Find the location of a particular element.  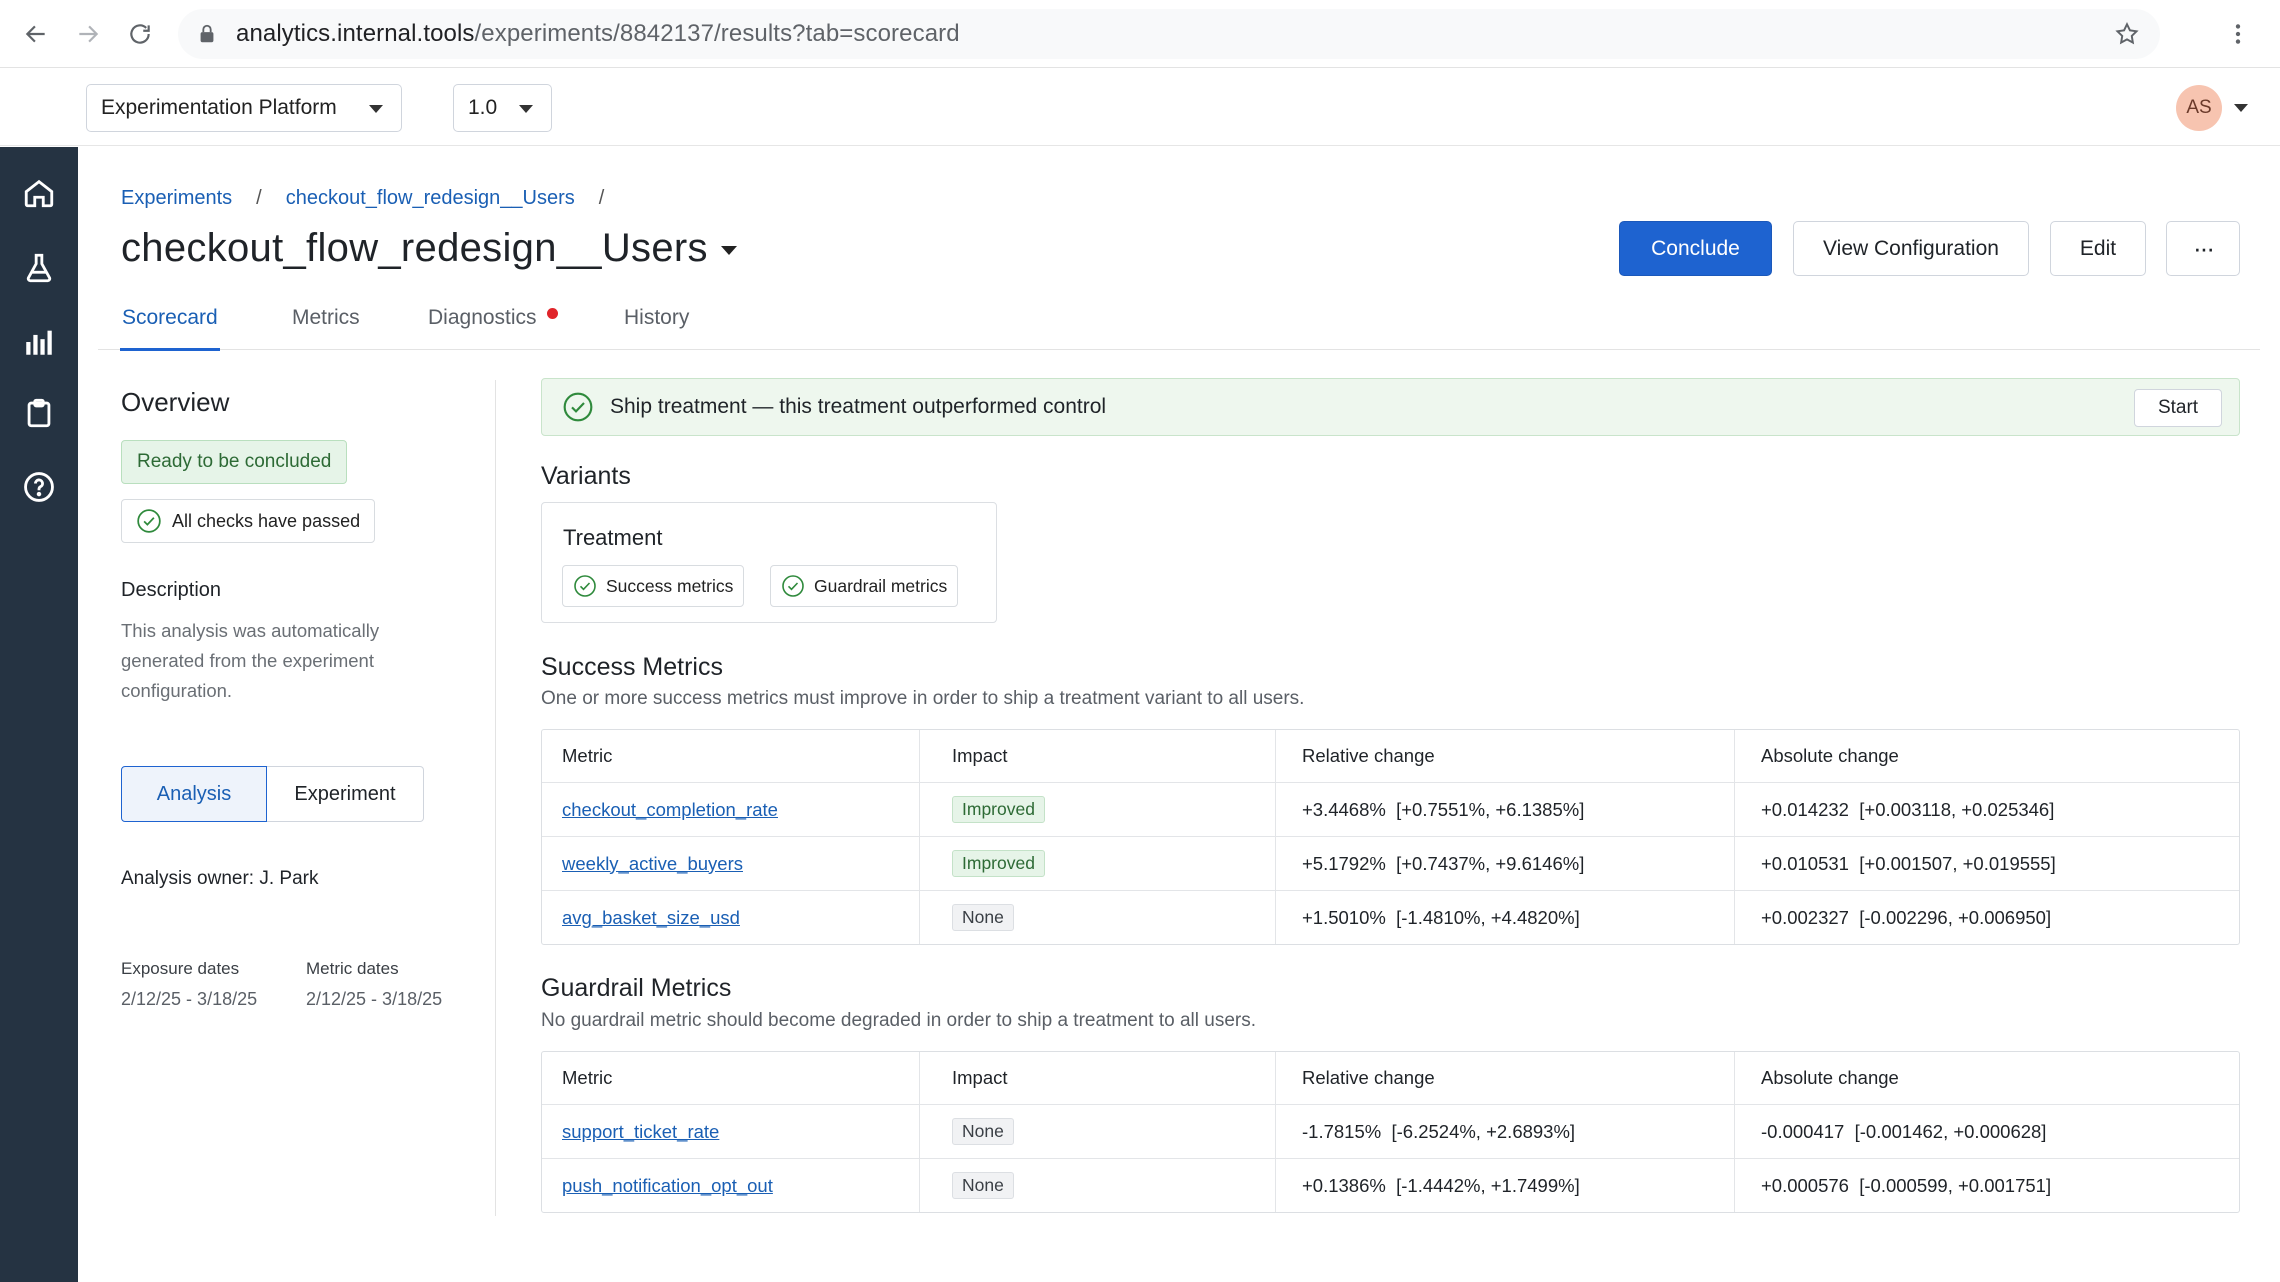

sidebar-divider is located at coordinates (495, 798).